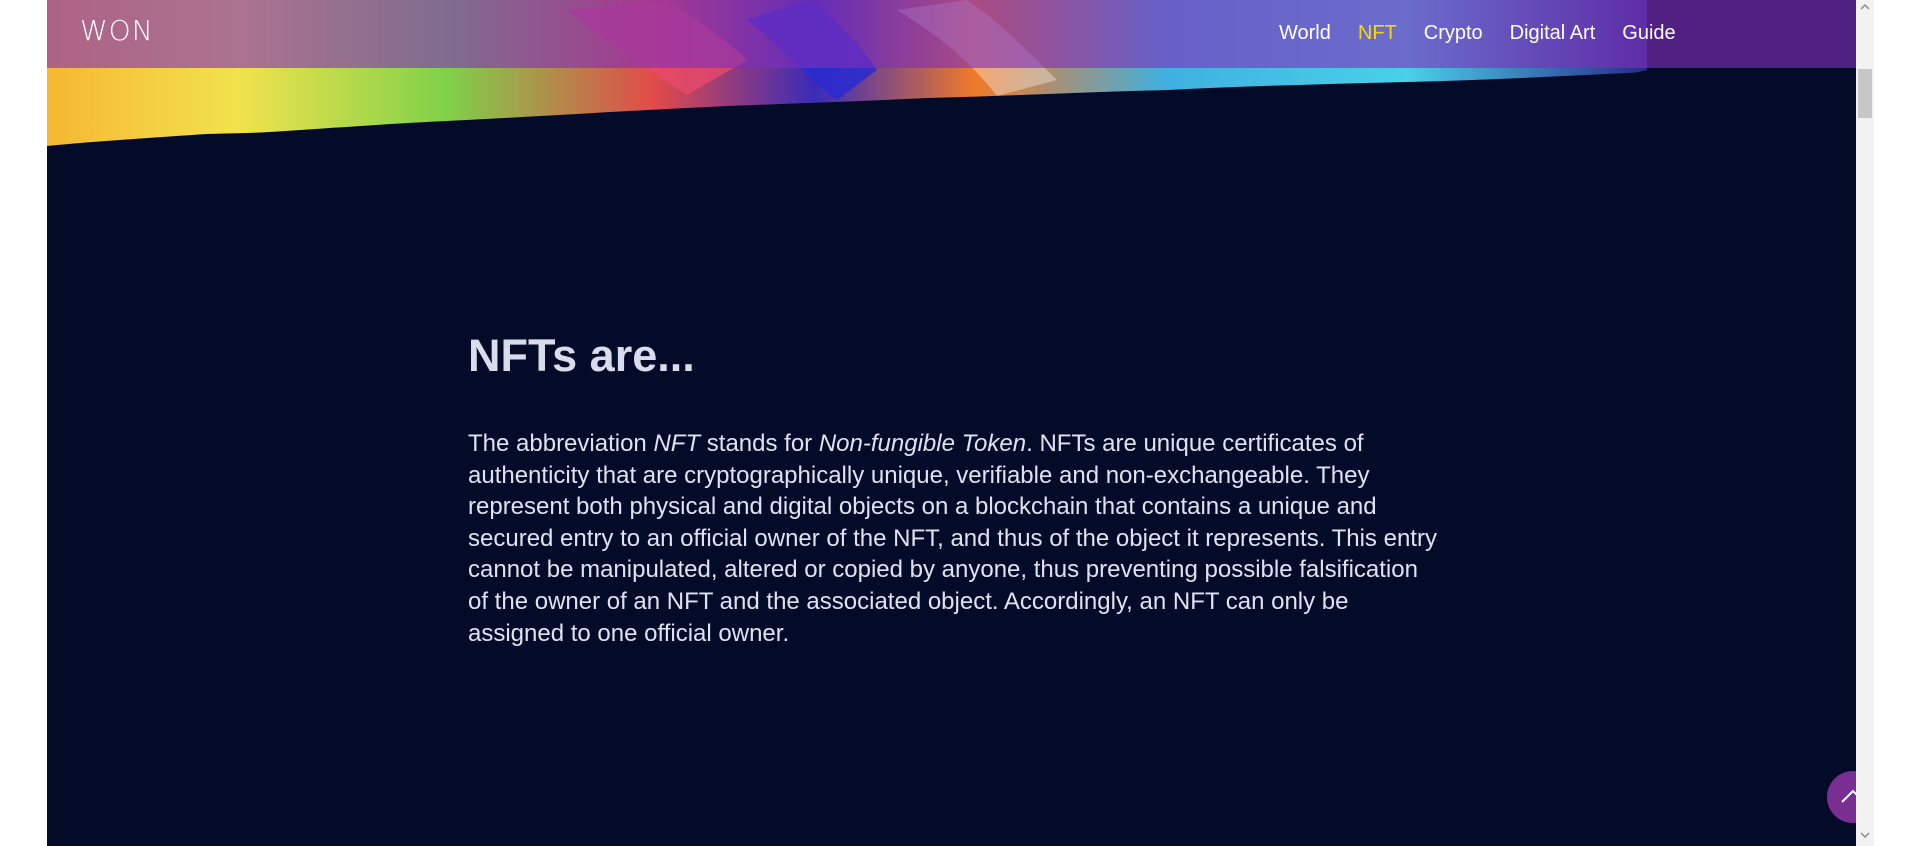  Describe the element at coordinates (1865, 423) in the screenshot. I see `page-scrollbar` at that location.